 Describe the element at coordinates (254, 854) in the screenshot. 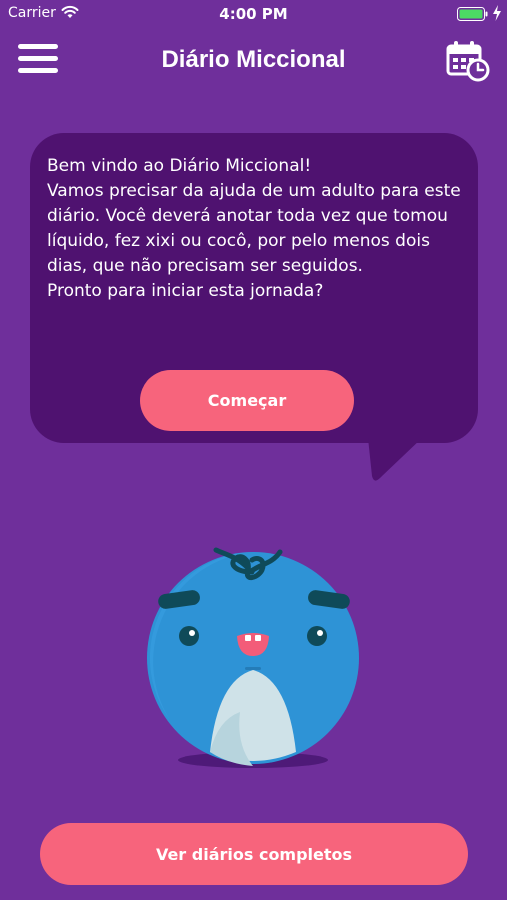

I see `view-complete-diaries-button: Ver diários completos` at that location.